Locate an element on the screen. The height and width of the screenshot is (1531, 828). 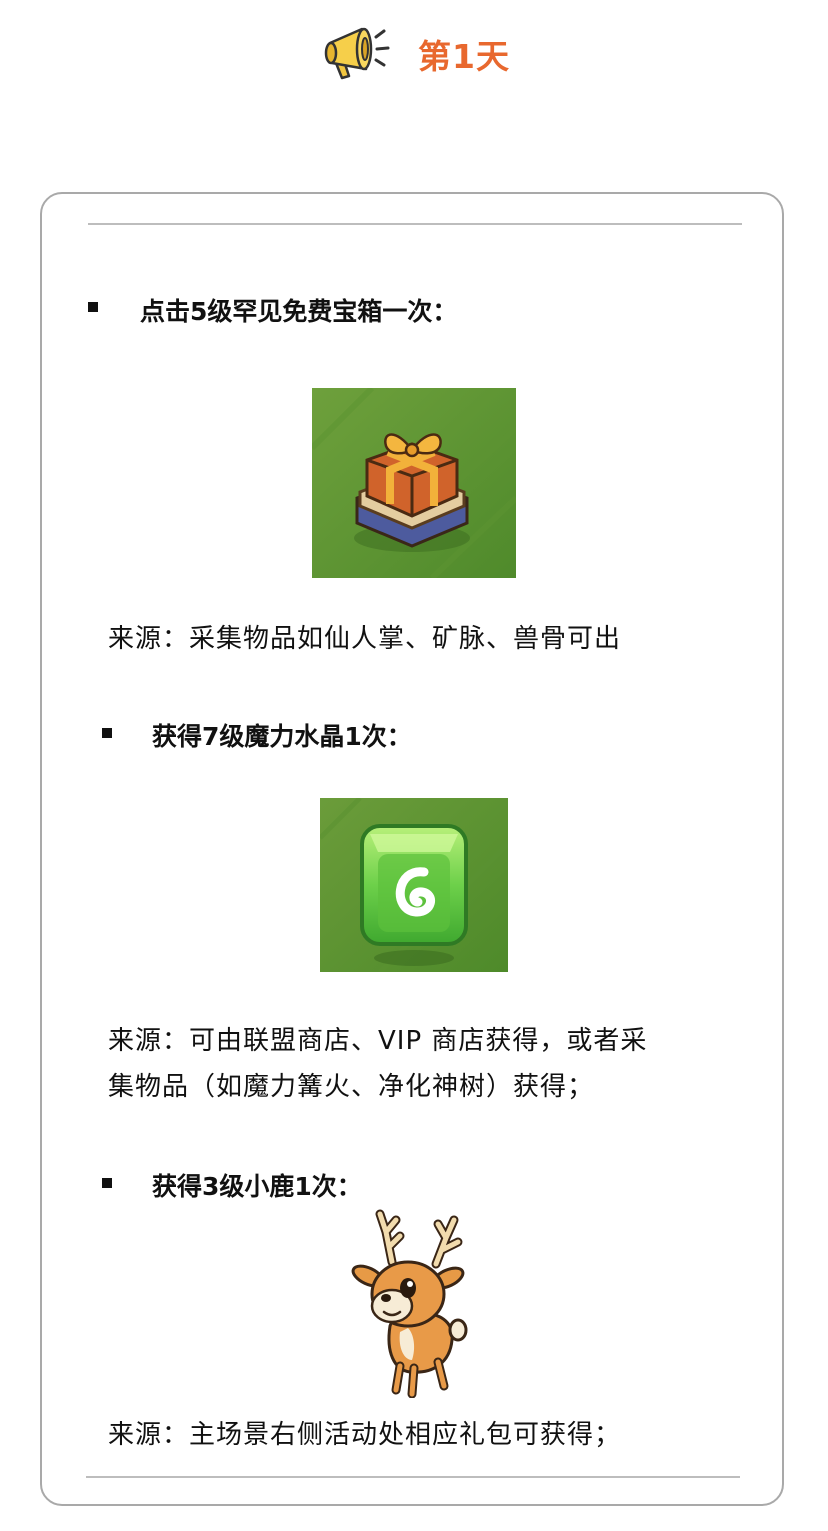
source-line: 来源：采集物品如仙人掌、矿脉、兽骨可出 is located at coordinates (365, 639).